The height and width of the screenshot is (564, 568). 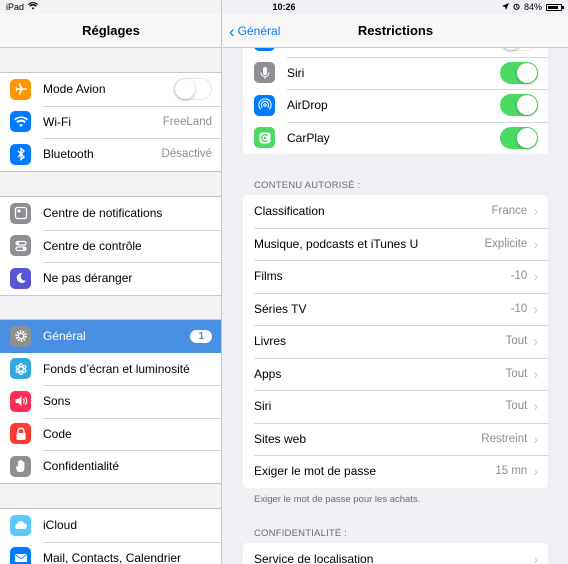 I want to click on sidebar-item-do-not-disturb: Ne pas déranger, so click(x=110, y=278).